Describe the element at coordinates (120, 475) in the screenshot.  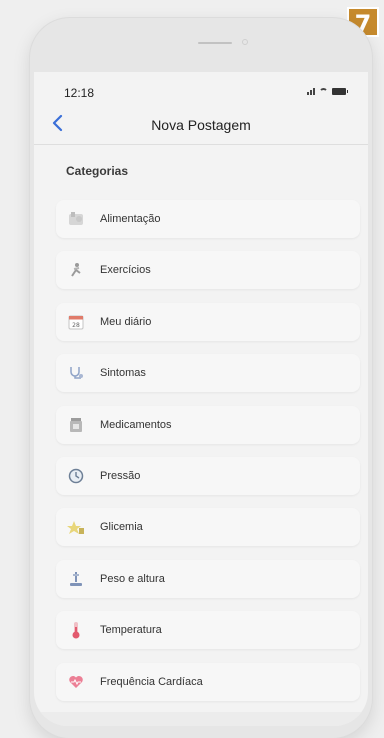
I see `category-label: Pressão` at that location.